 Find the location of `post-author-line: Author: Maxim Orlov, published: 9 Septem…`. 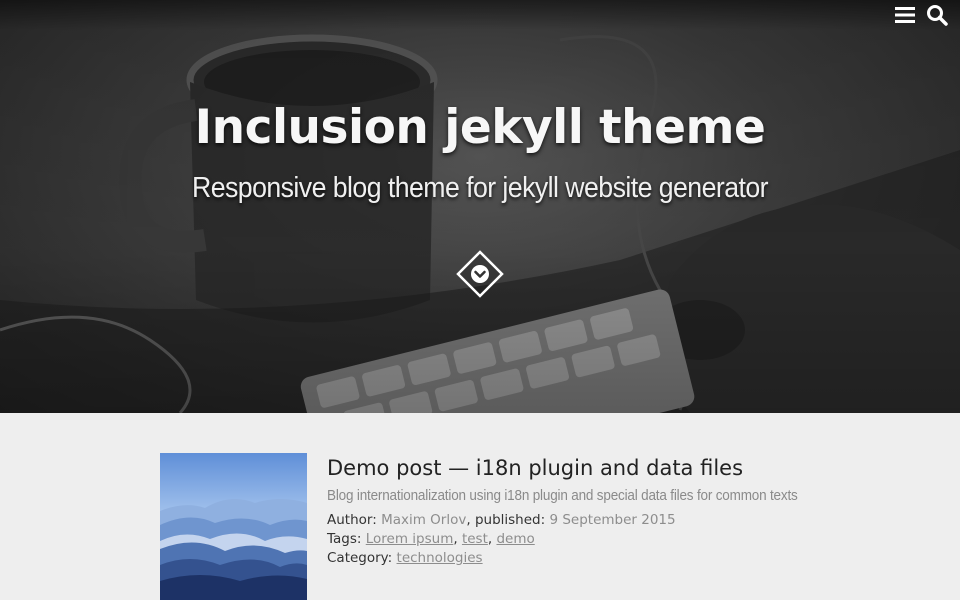

post-author-line: Author: Maxim Orlov, published: 9 Septem… is located at coordinates (501, 520).